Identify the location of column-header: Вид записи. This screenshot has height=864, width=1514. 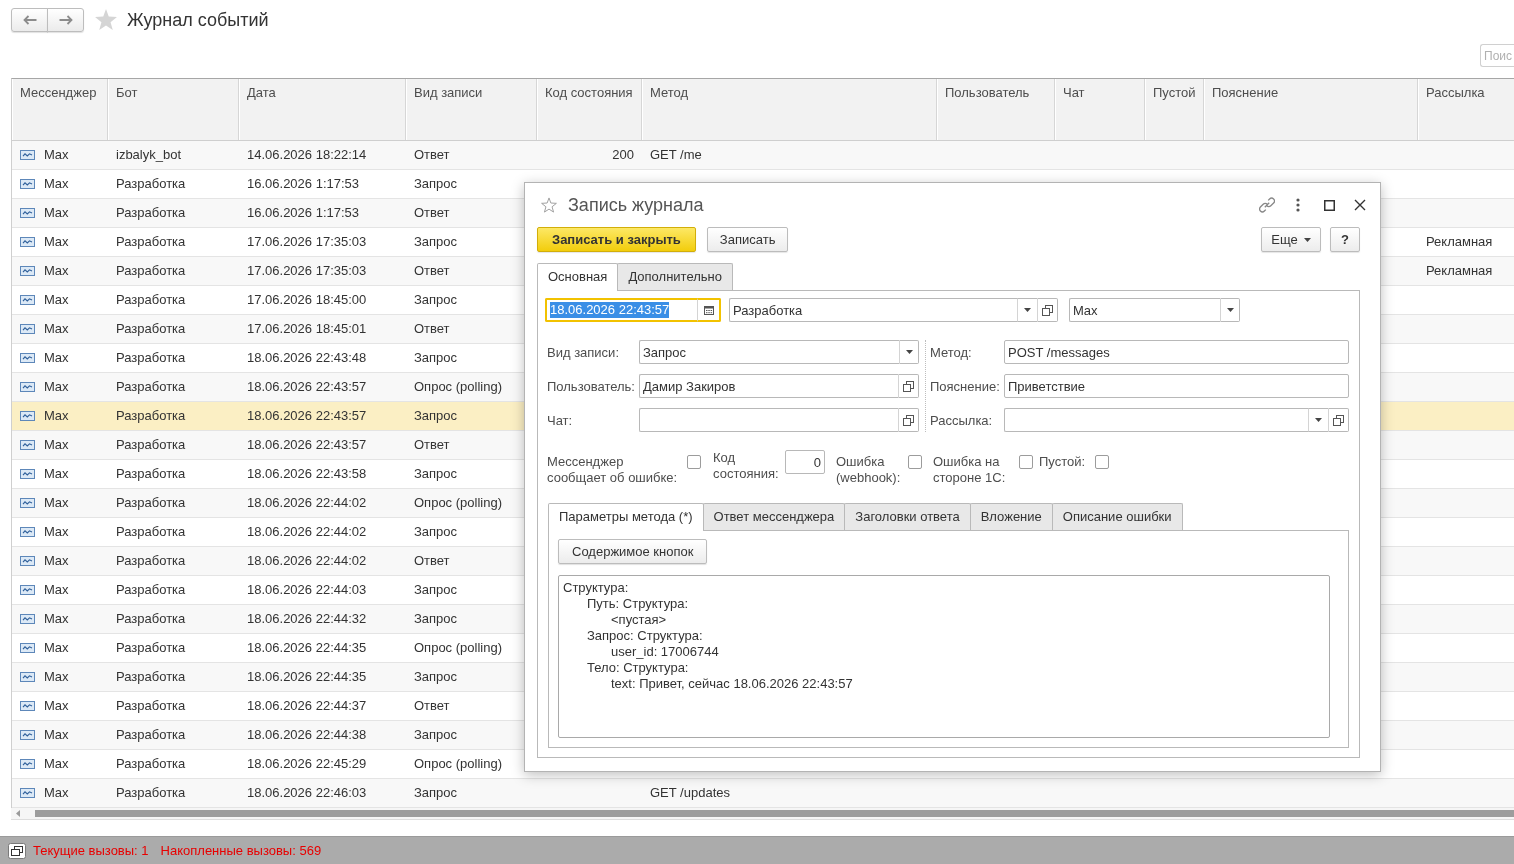
(471, 109).